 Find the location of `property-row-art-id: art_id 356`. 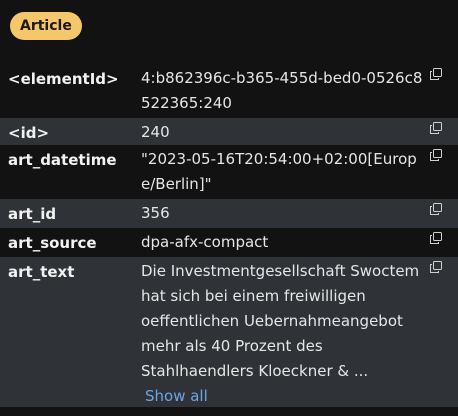

property-row-art-id: art_id 356 is located at coordinates (229, 213).